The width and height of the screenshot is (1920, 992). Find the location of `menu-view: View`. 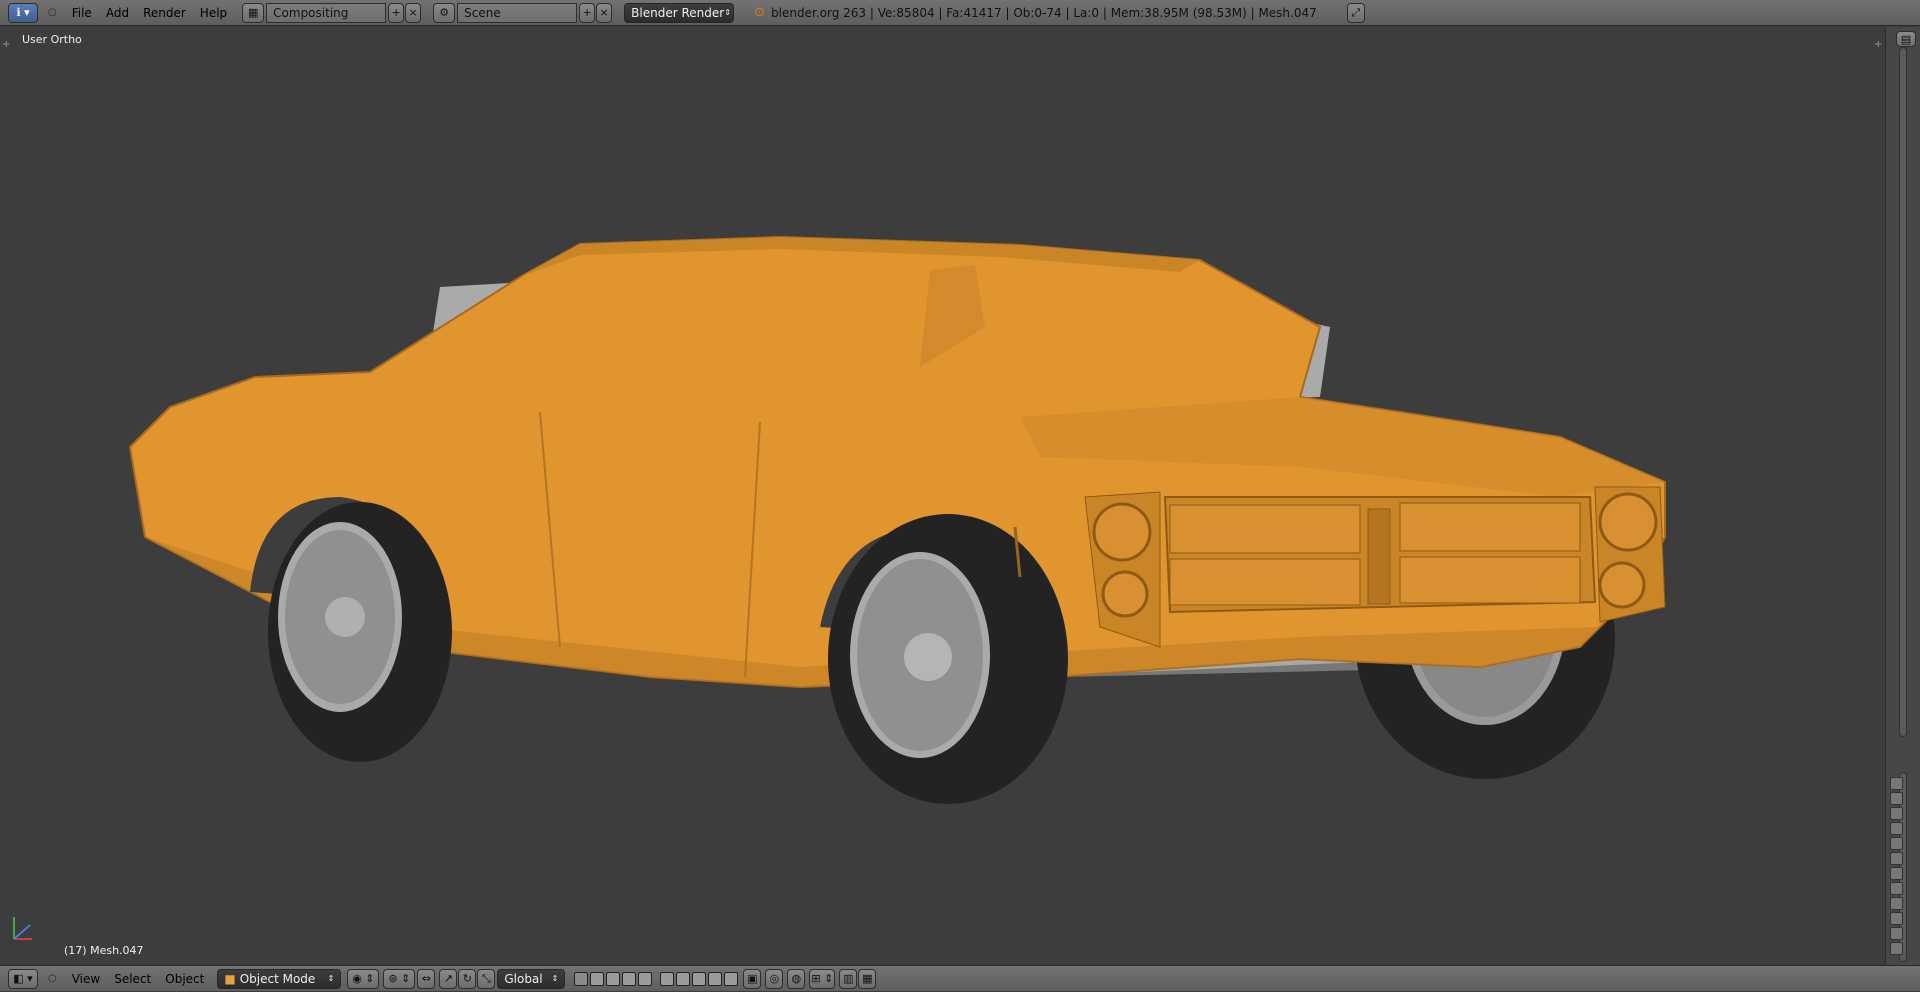

menu-view: View is located at coordinates (86, 979).